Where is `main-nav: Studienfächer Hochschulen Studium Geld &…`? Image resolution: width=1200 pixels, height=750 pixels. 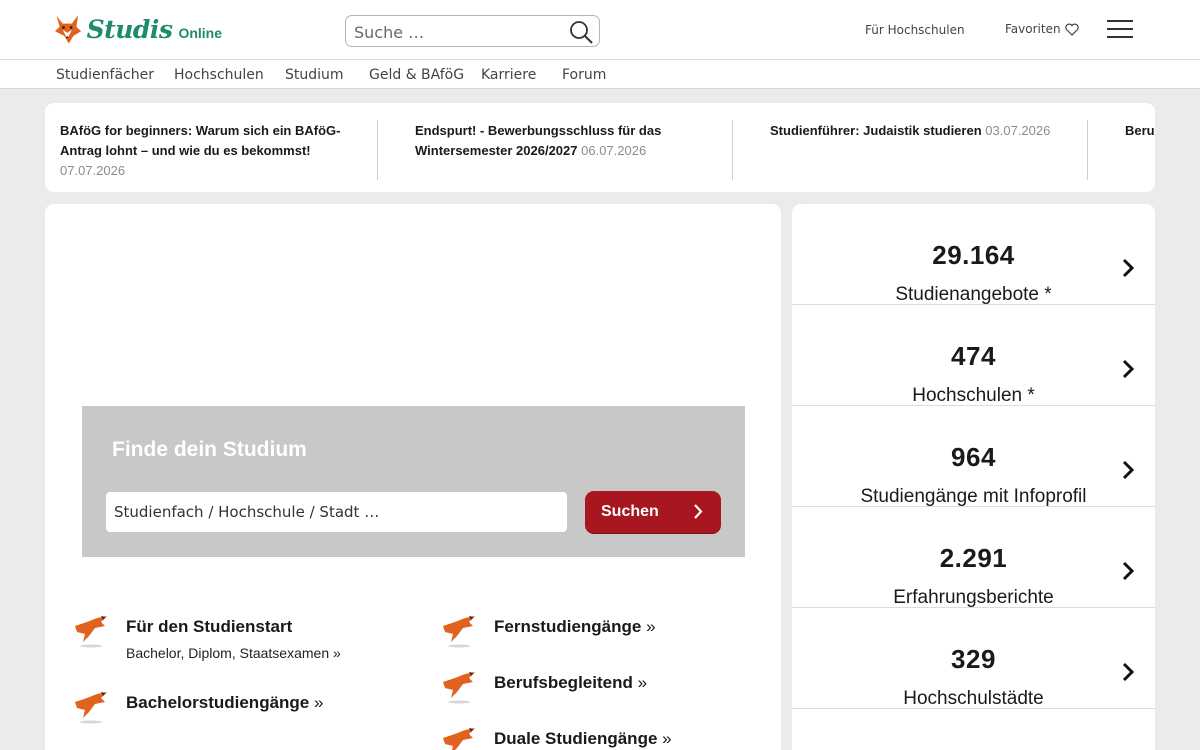
main-nav: Studienfächer Hochschulen Studium Geld &… is located at coordinates (600, 74).